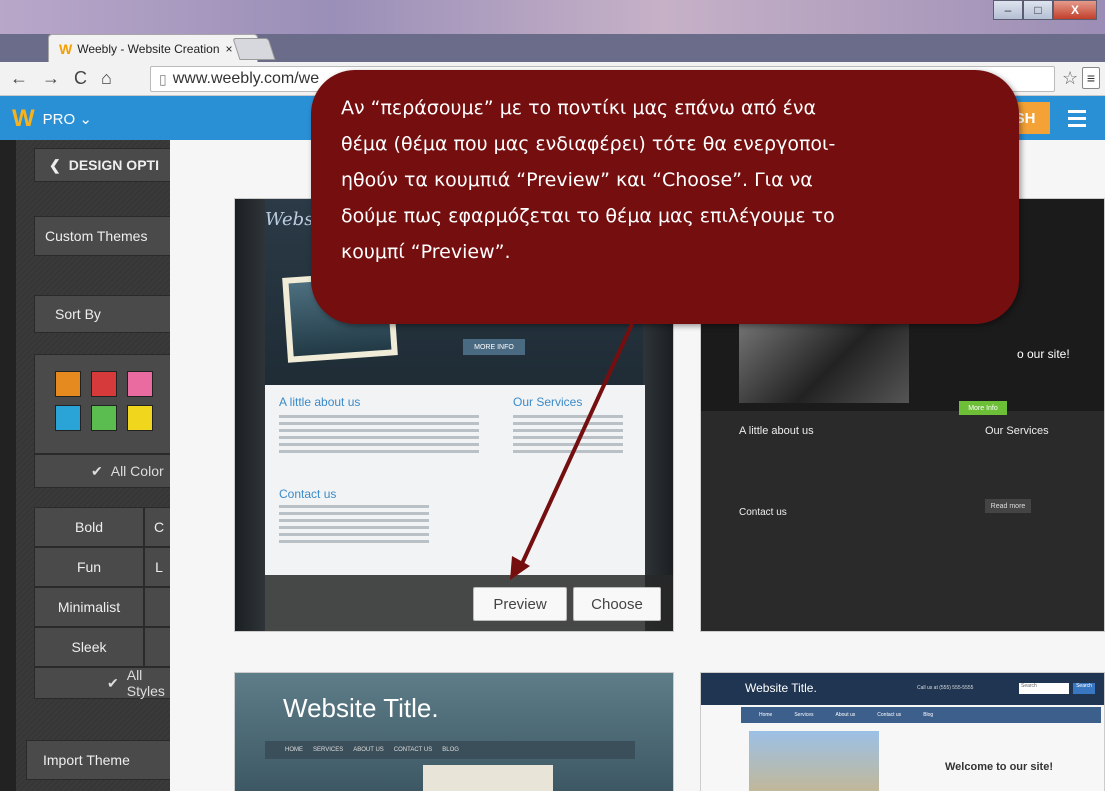 The width and height of the screenshot is (1105, 791). Describe the element at coordinates (1043, 354) in the screenshot. I see `theme-2-welcome: o our site!` at that location.